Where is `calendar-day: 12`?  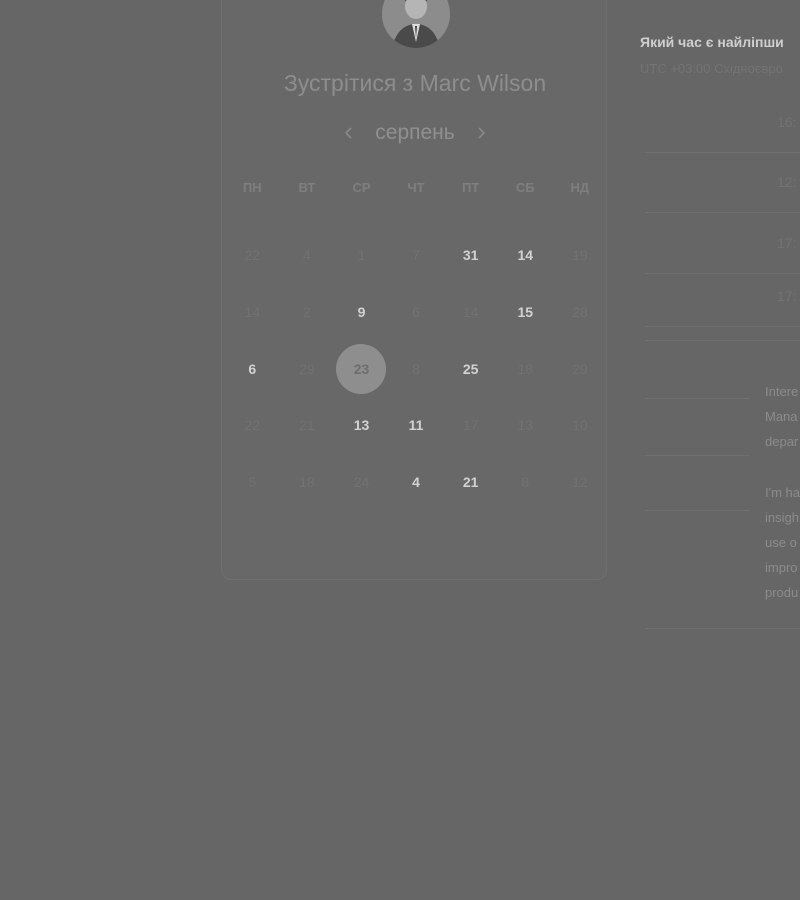
calendar-day: 12 is located at coordinates (580, 482).